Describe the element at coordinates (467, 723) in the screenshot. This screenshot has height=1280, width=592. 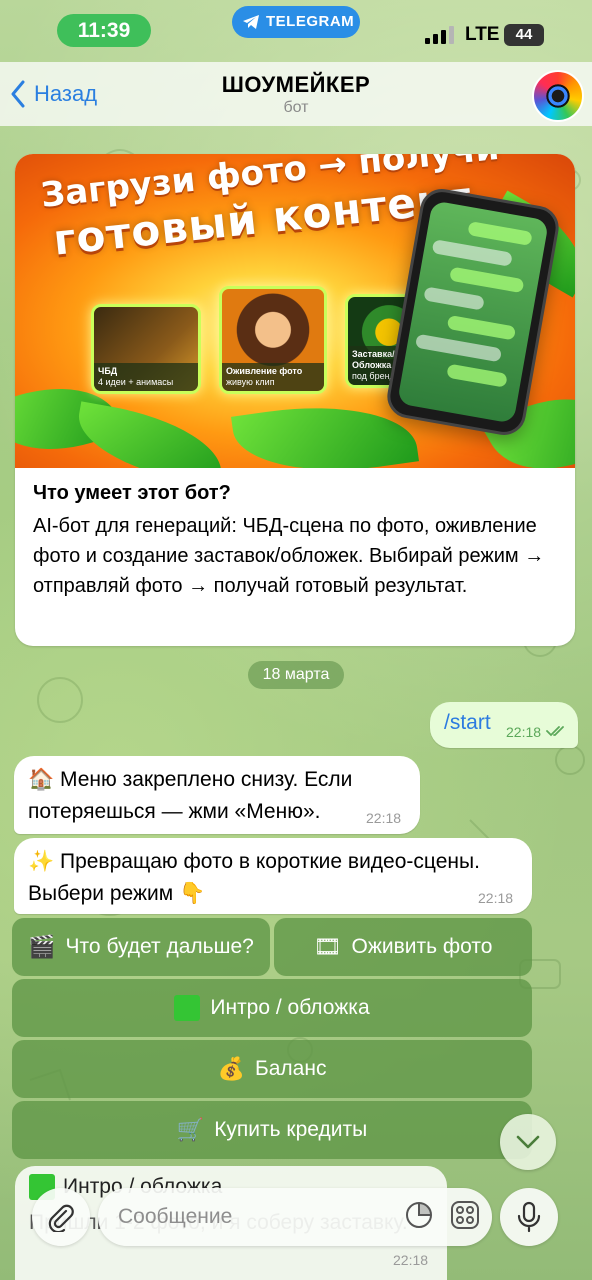
I see `outgoing-message-text: /start` at that location.